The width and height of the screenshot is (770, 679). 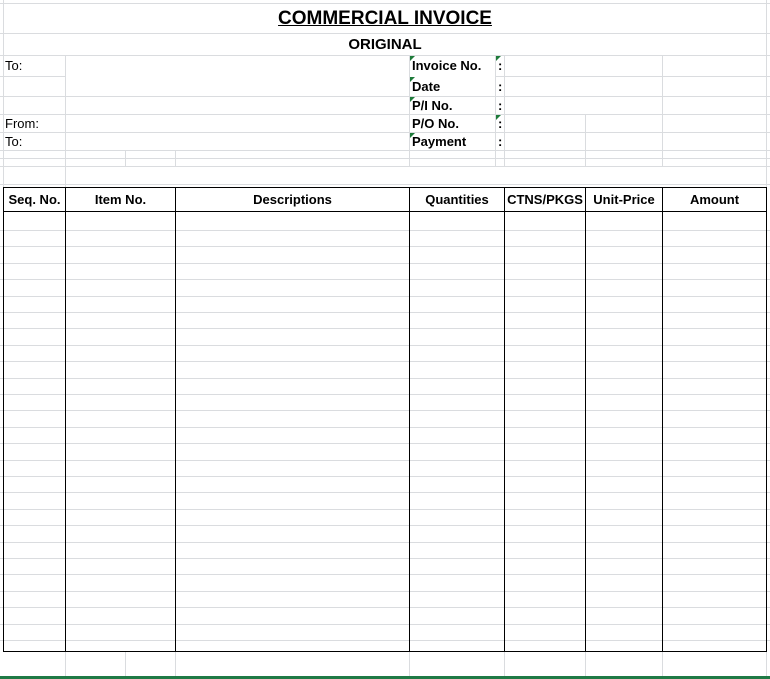 What do you see at coordinates (435, 123) in the screenshot?
I see `po-no-label: P/O No.` at bounding box center [435, 123].